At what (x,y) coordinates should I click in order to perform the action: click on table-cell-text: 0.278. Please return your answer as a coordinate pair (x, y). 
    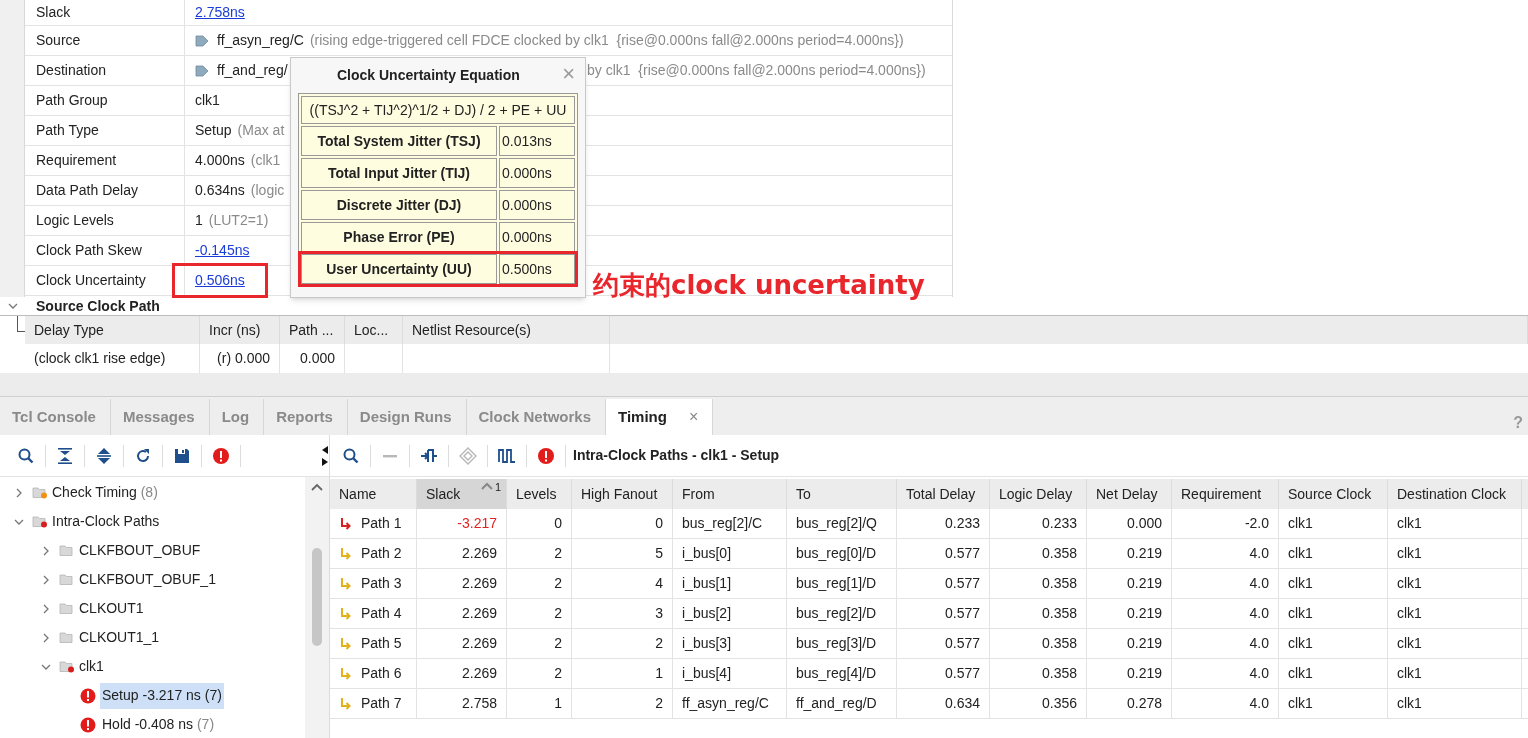
    Looking at the image, I should click on (1144, 703).